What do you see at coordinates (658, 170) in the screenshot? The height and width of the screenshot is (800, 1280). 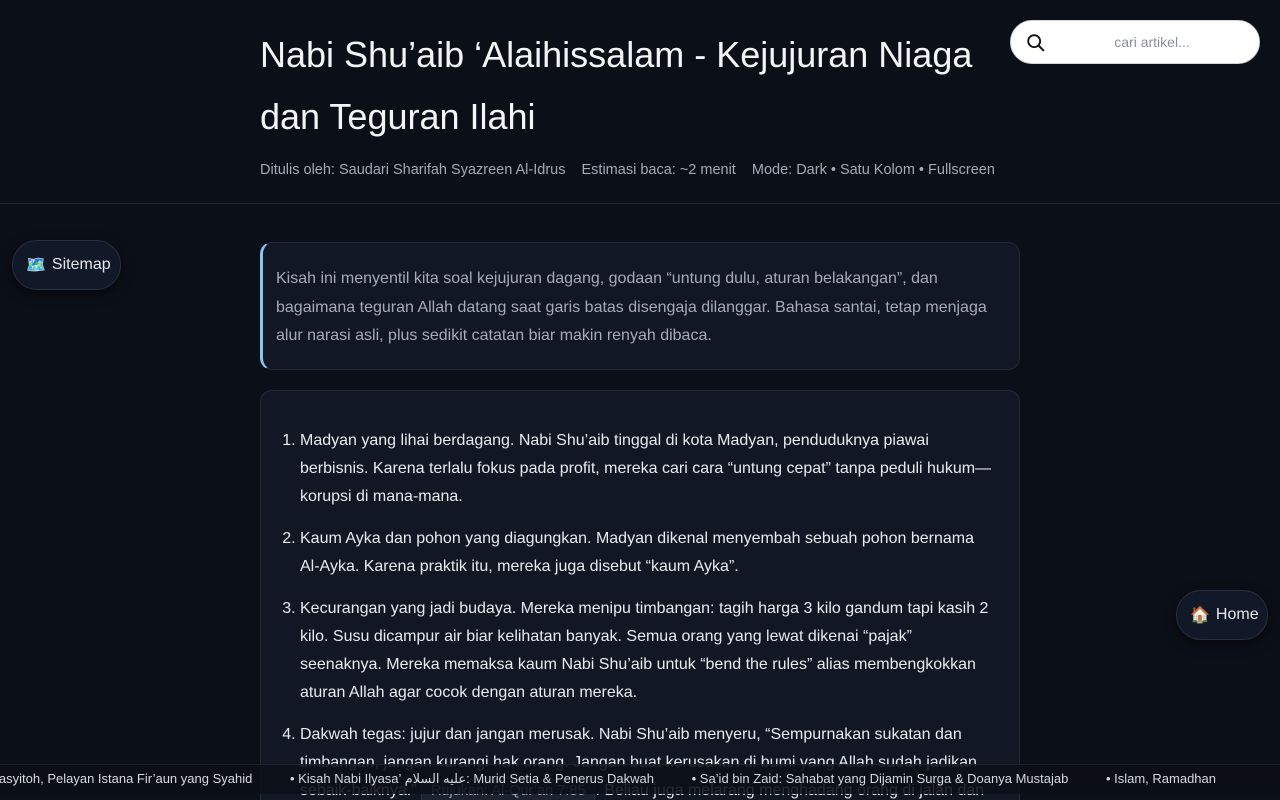 I see `read-time-label: Estimasi baca: ~2 menit` at bounding box center [658, 170].